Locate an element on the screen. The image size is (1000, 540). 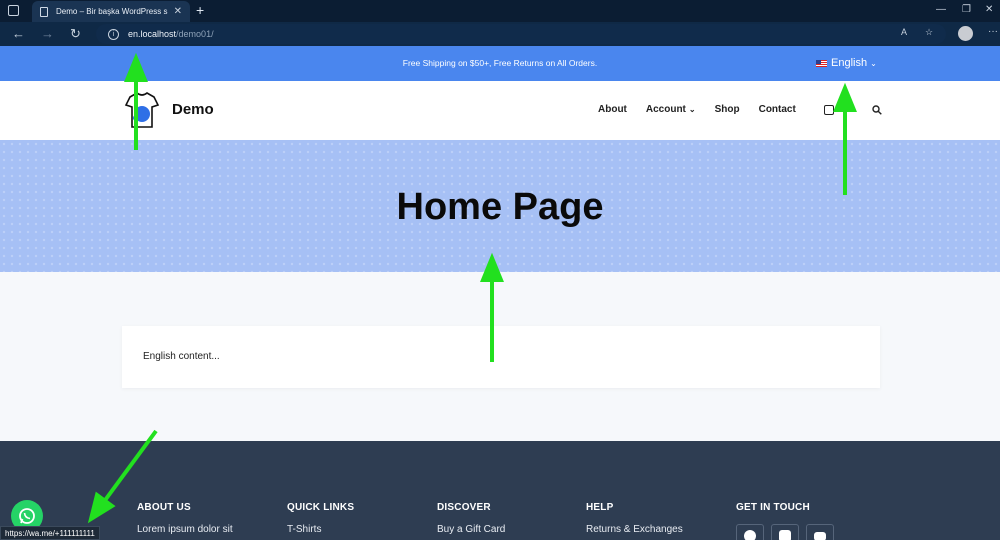
info-icon: i is located at coordinates (113, 34).